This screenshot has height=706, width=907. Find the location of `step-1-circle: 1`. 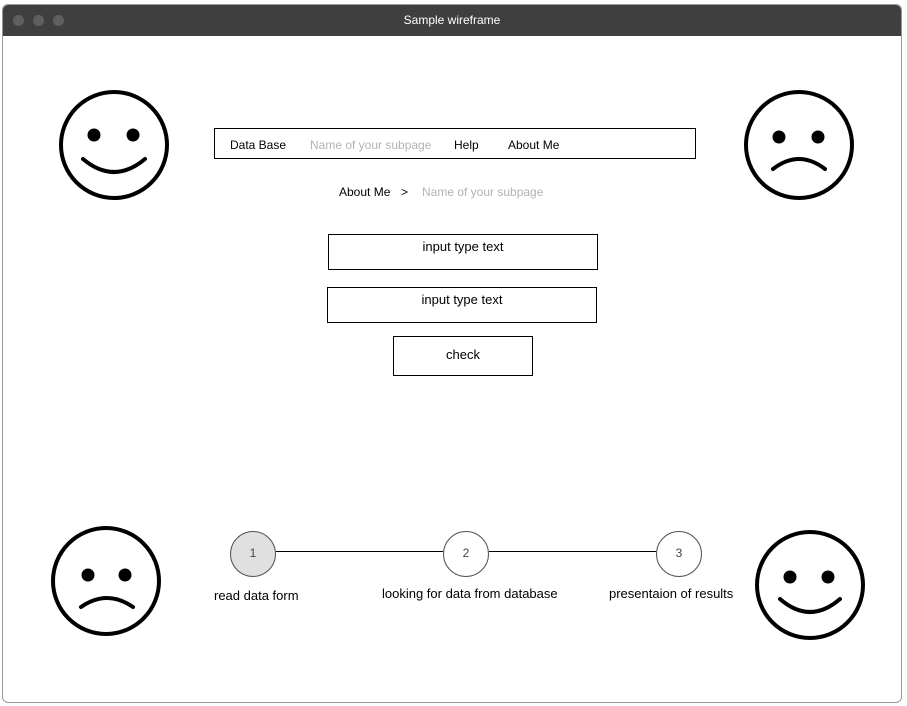

step-1-circle: 1 is located at coordinates (253, 554).